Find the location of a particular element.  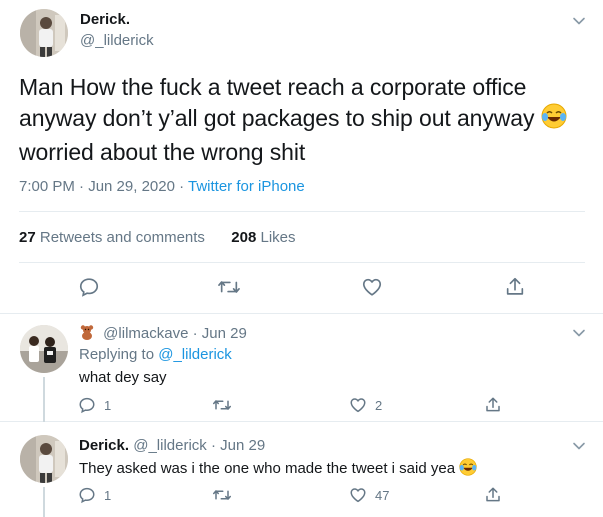

replying-to: Replying to @_lilderick is located at coordinates (155, 354).